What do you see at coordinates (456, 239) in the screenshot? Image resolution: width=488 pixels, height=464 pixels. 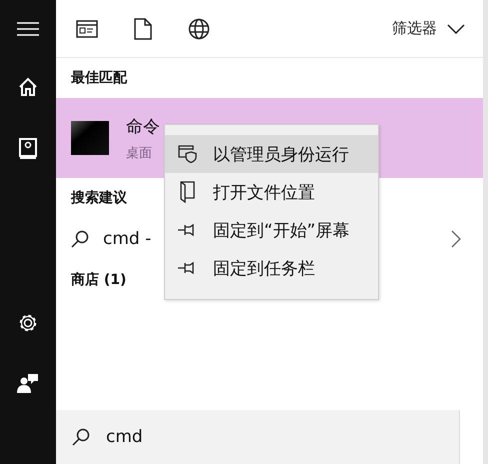 I see `chevron-right-icon` at bounding box center [456, 239].